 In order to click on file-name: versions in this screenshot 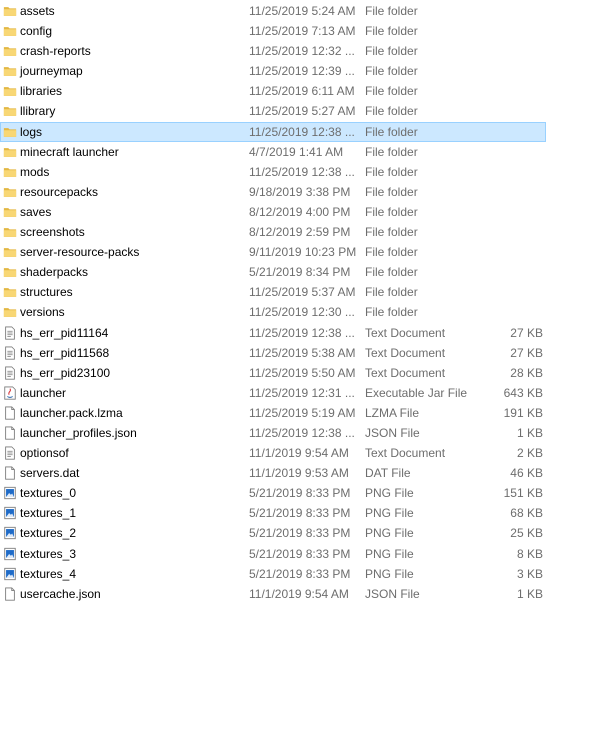, I will do `click(42, 312)`.